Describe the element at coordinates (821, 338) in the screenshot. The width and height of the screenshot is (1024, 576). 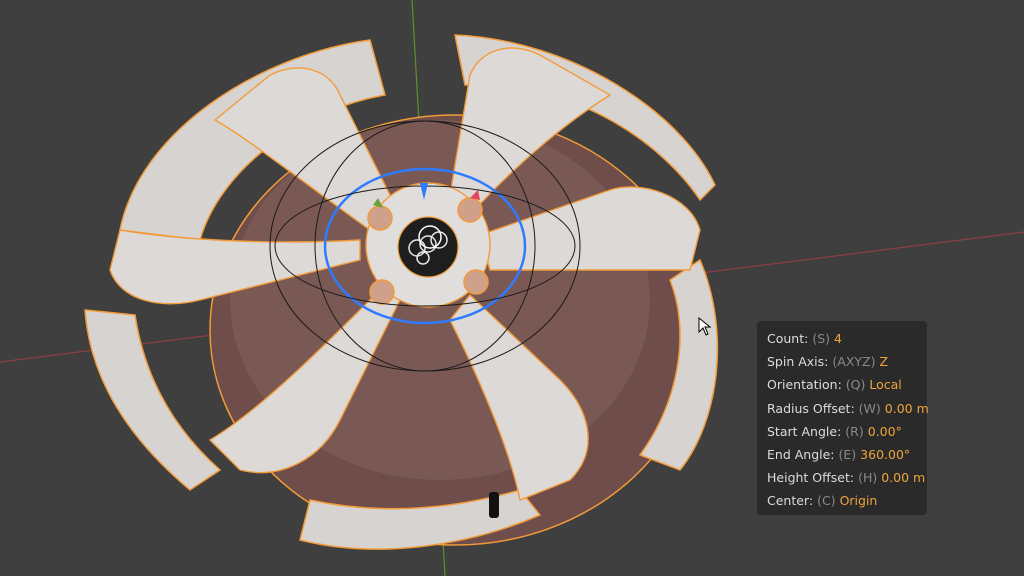
I see `count-shortcut: (S)` at that location.